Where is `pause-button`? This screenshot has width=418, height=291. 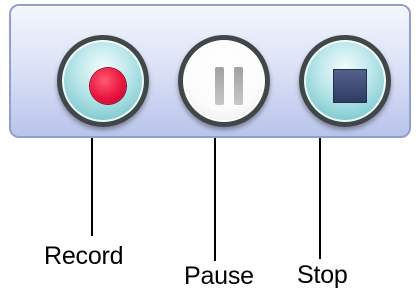
pause-button is located at coordinates (224, 81).